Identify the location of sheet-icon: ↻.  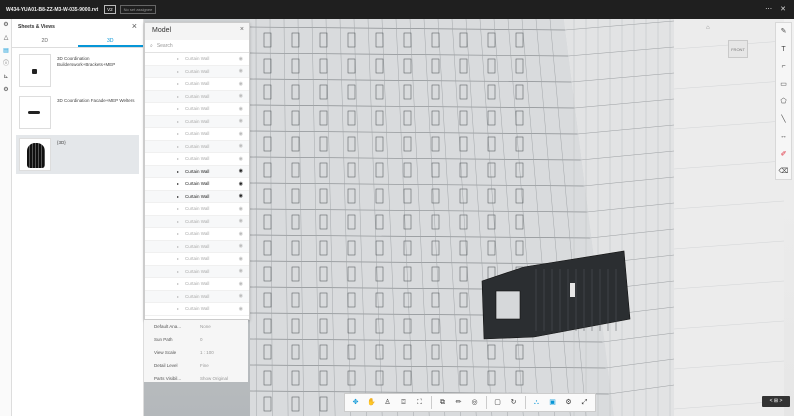
(513, 402).